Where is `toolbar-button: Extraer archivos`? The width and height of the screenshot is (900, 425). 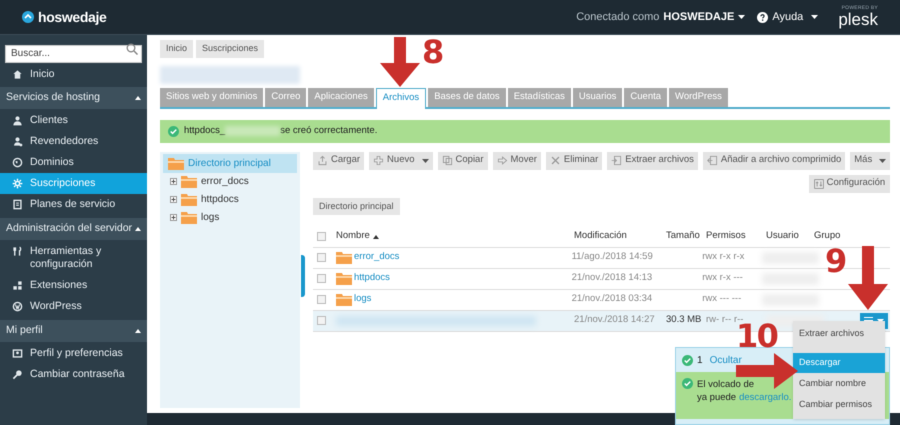 toolbar-button: Extraer archivos is located at coordinates (652, 161).